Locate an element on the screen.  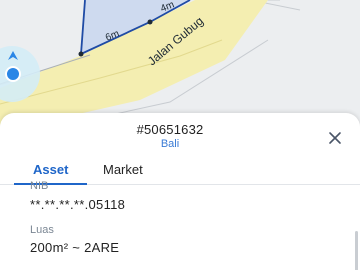
close-button is located at coordinates (335, 138).